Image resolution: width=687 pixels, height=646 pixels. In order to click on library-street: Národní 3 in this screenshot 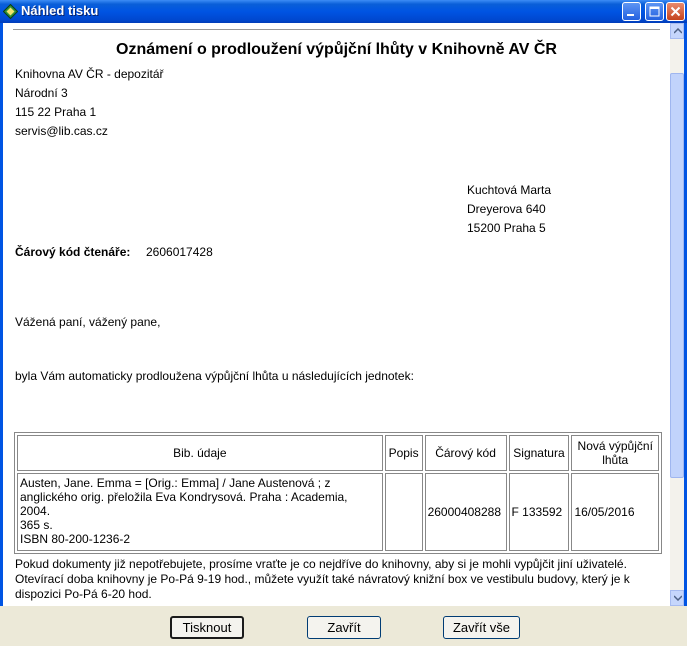, I will do `click(41, 93)`.